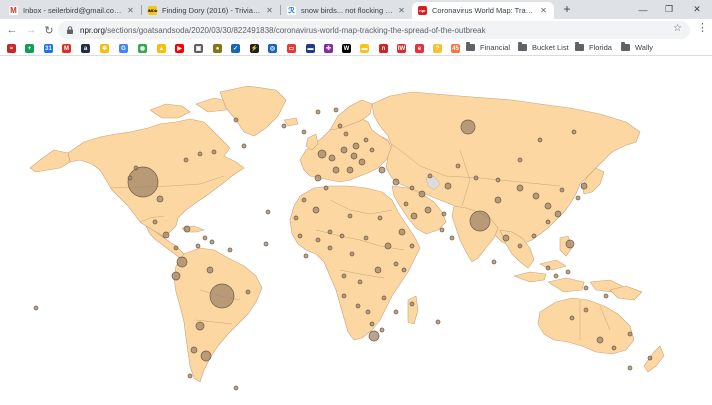 This screenshot has width=712, height=405. Describe the element at coordinates (401, 10) in the screenshot. I see `tab-close-icon: ✕` at that location.